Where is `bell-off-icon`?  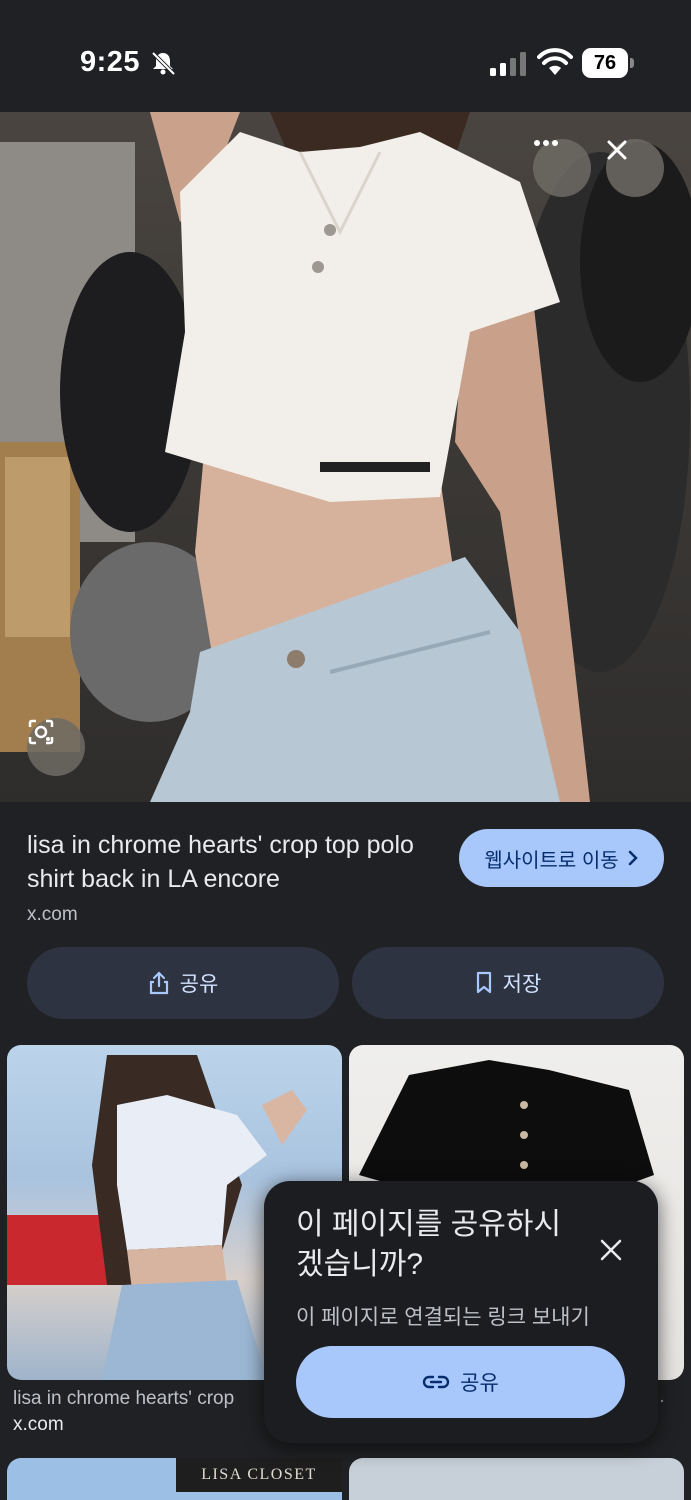 bell-off-icon is located at coordinates (163, 63).